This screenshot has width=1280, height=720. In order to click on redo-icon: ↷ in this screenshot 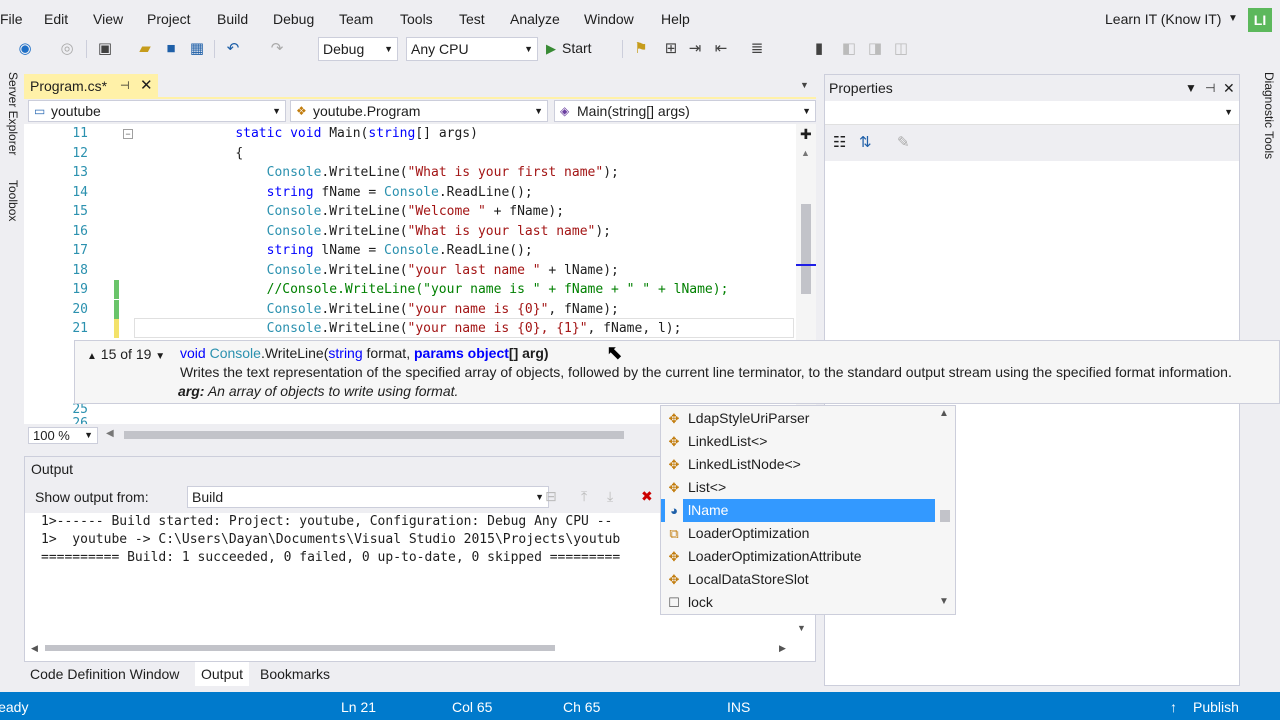, I will do `click(277, 49)`.